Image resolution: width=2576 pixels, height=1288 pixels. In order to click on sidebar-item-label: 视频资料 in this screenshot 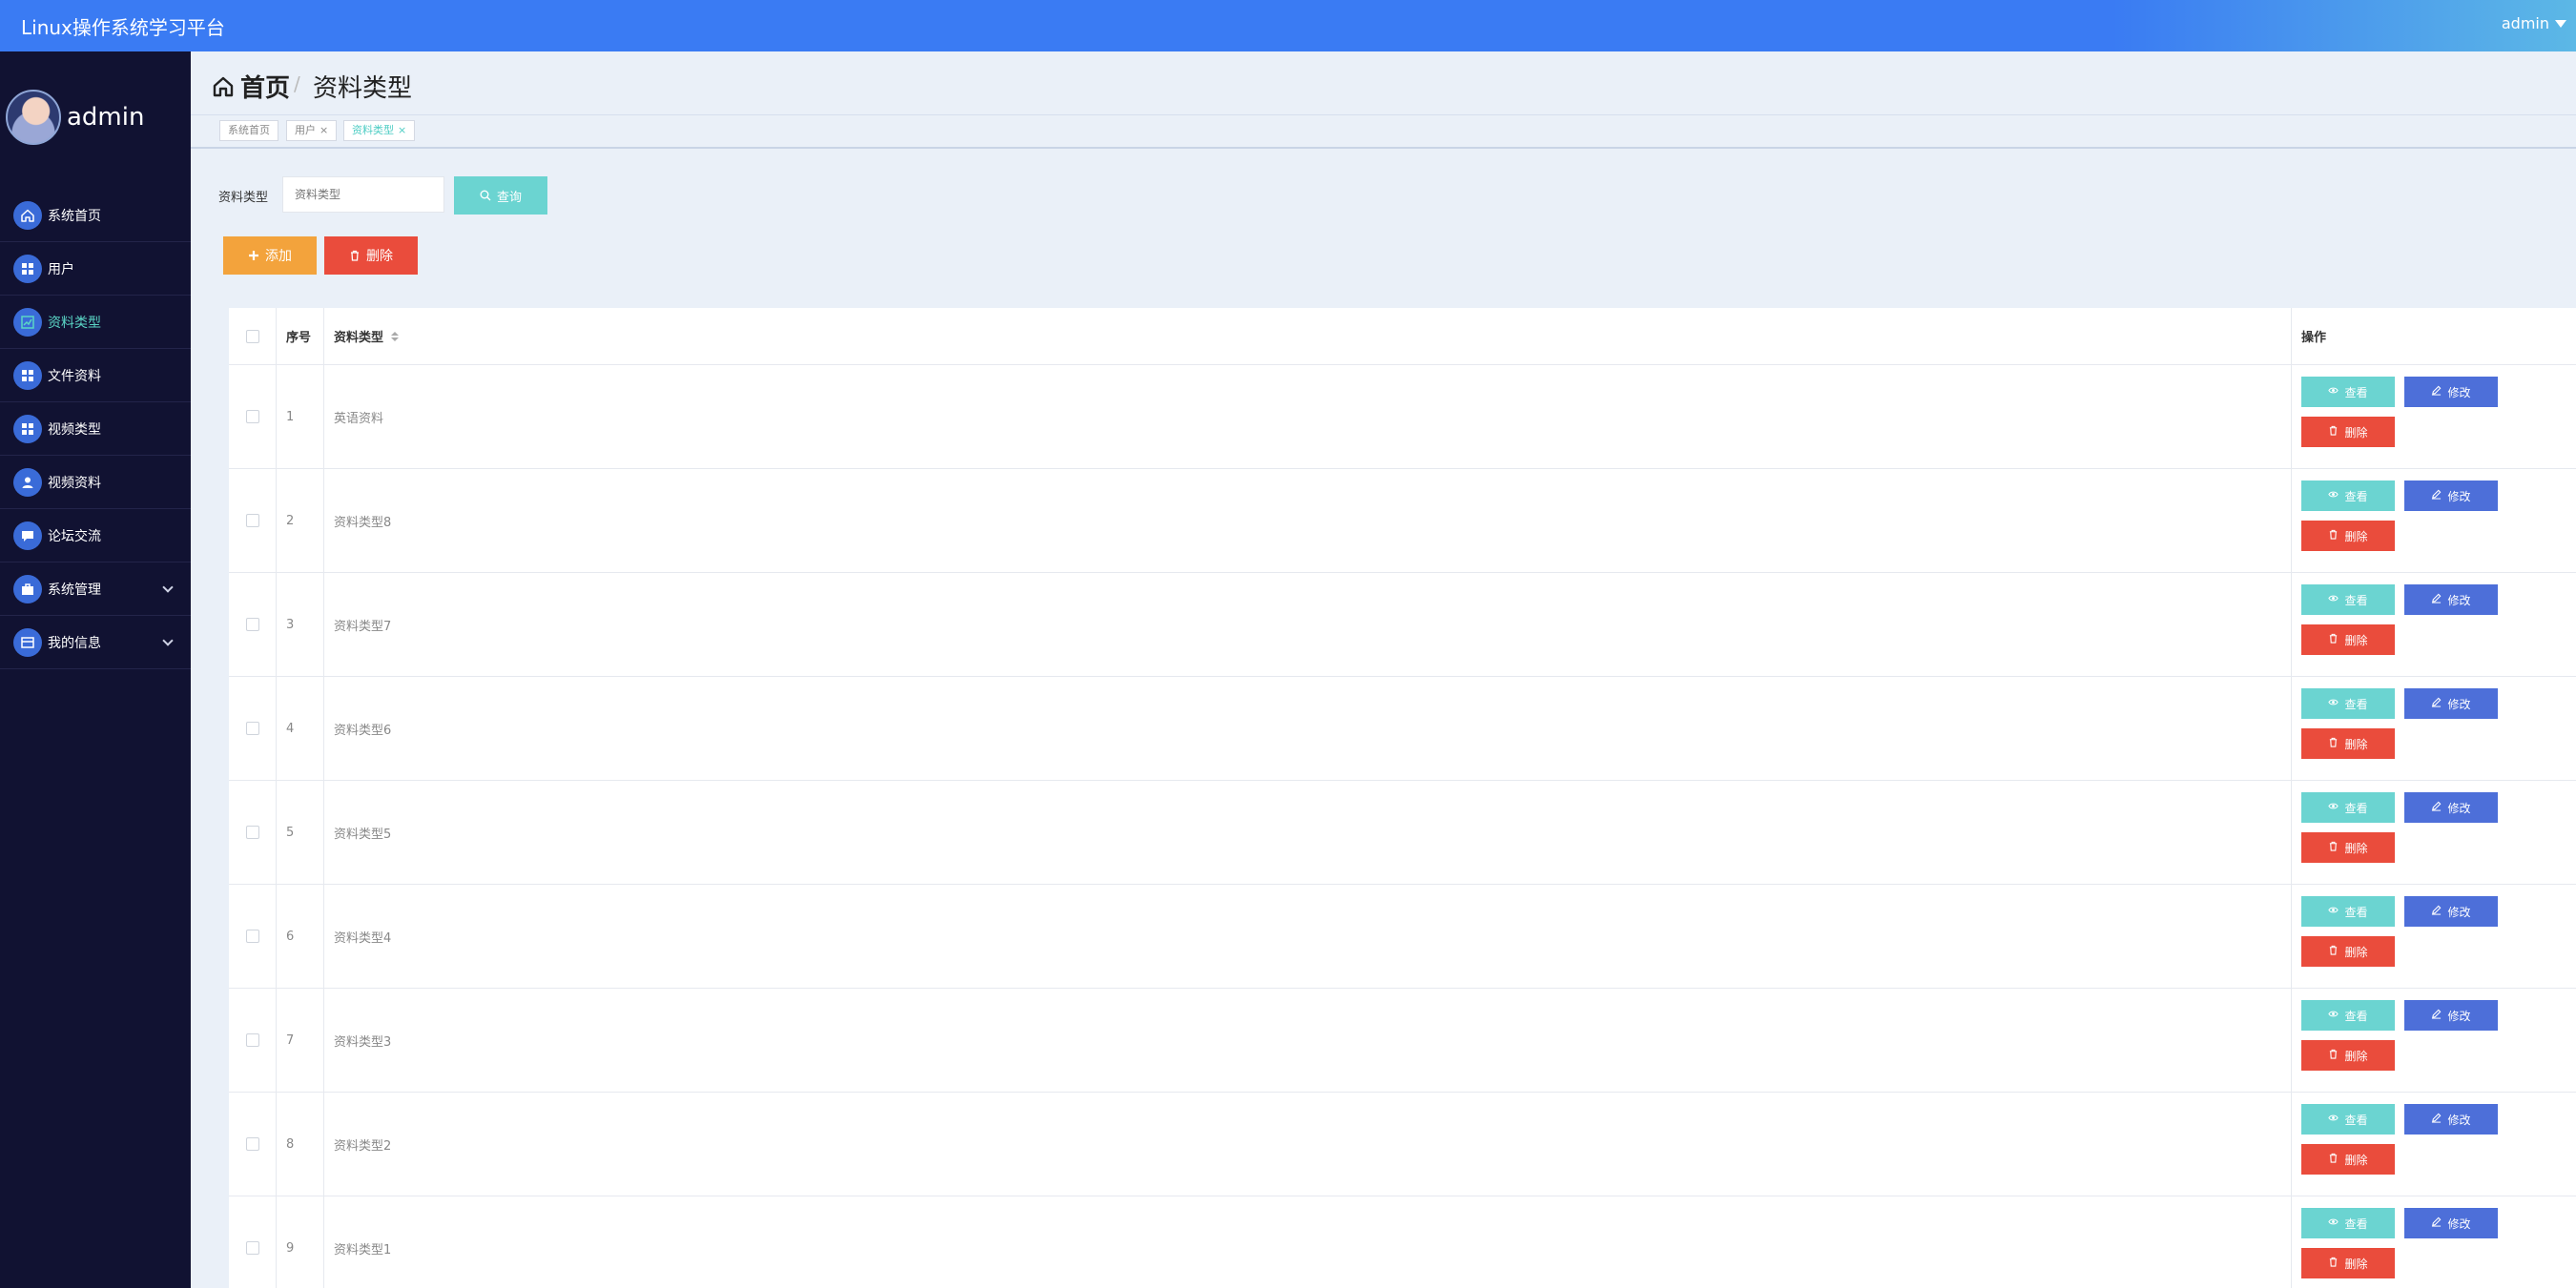, I will do `click(74, 483)`.